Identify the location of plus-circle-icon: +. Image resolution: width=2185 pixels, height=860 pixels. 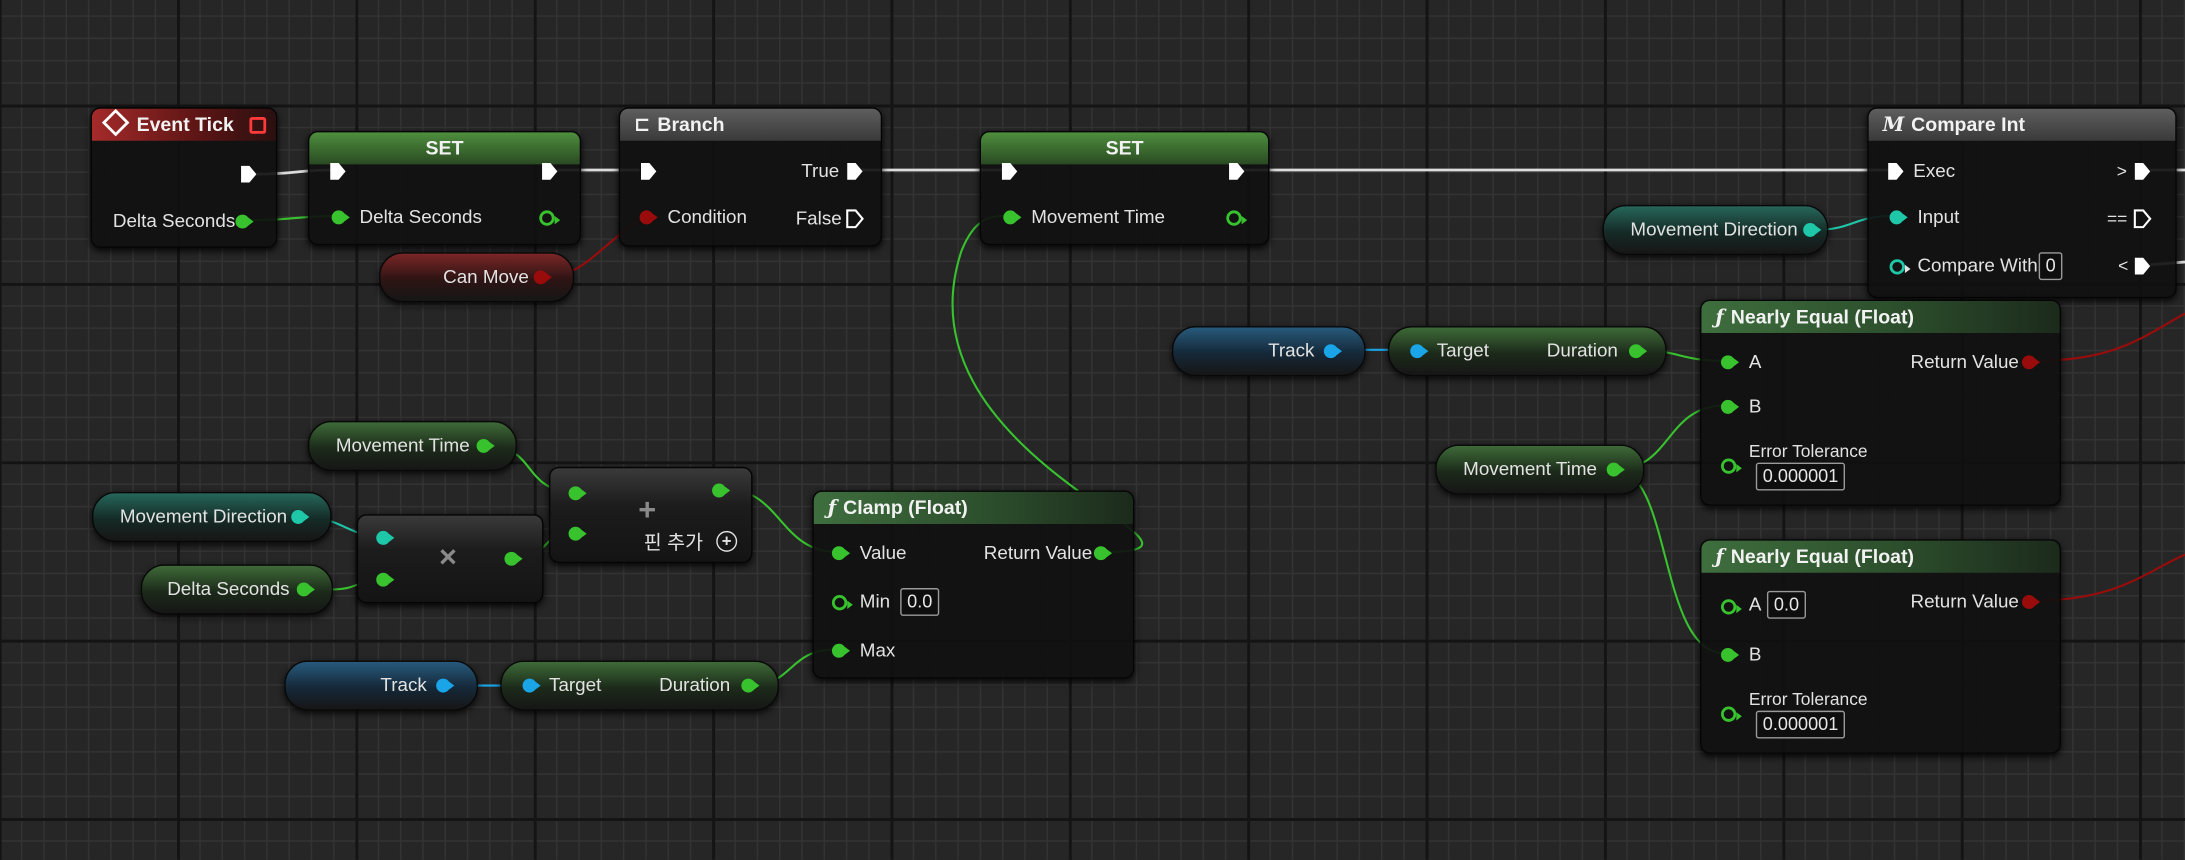
(727, 541).